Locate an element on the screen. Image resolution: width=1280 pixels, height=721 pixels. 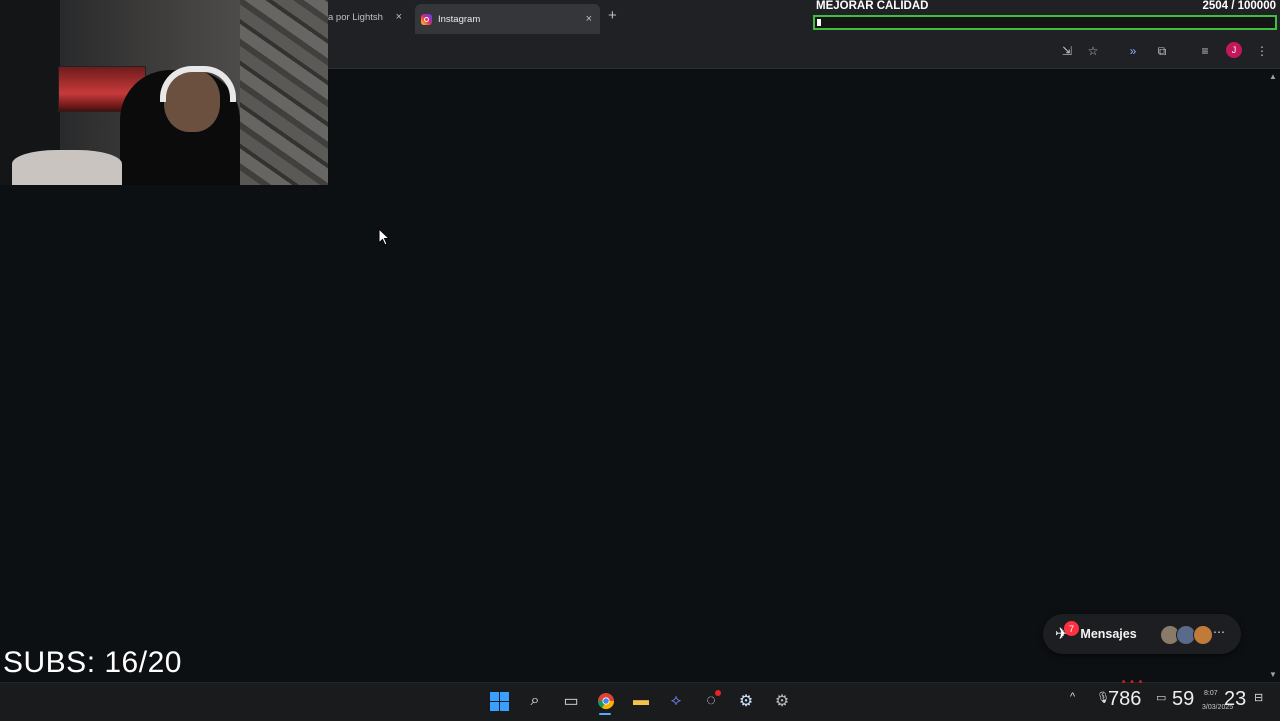
streamer-arm is located at coordinates (67, 167).